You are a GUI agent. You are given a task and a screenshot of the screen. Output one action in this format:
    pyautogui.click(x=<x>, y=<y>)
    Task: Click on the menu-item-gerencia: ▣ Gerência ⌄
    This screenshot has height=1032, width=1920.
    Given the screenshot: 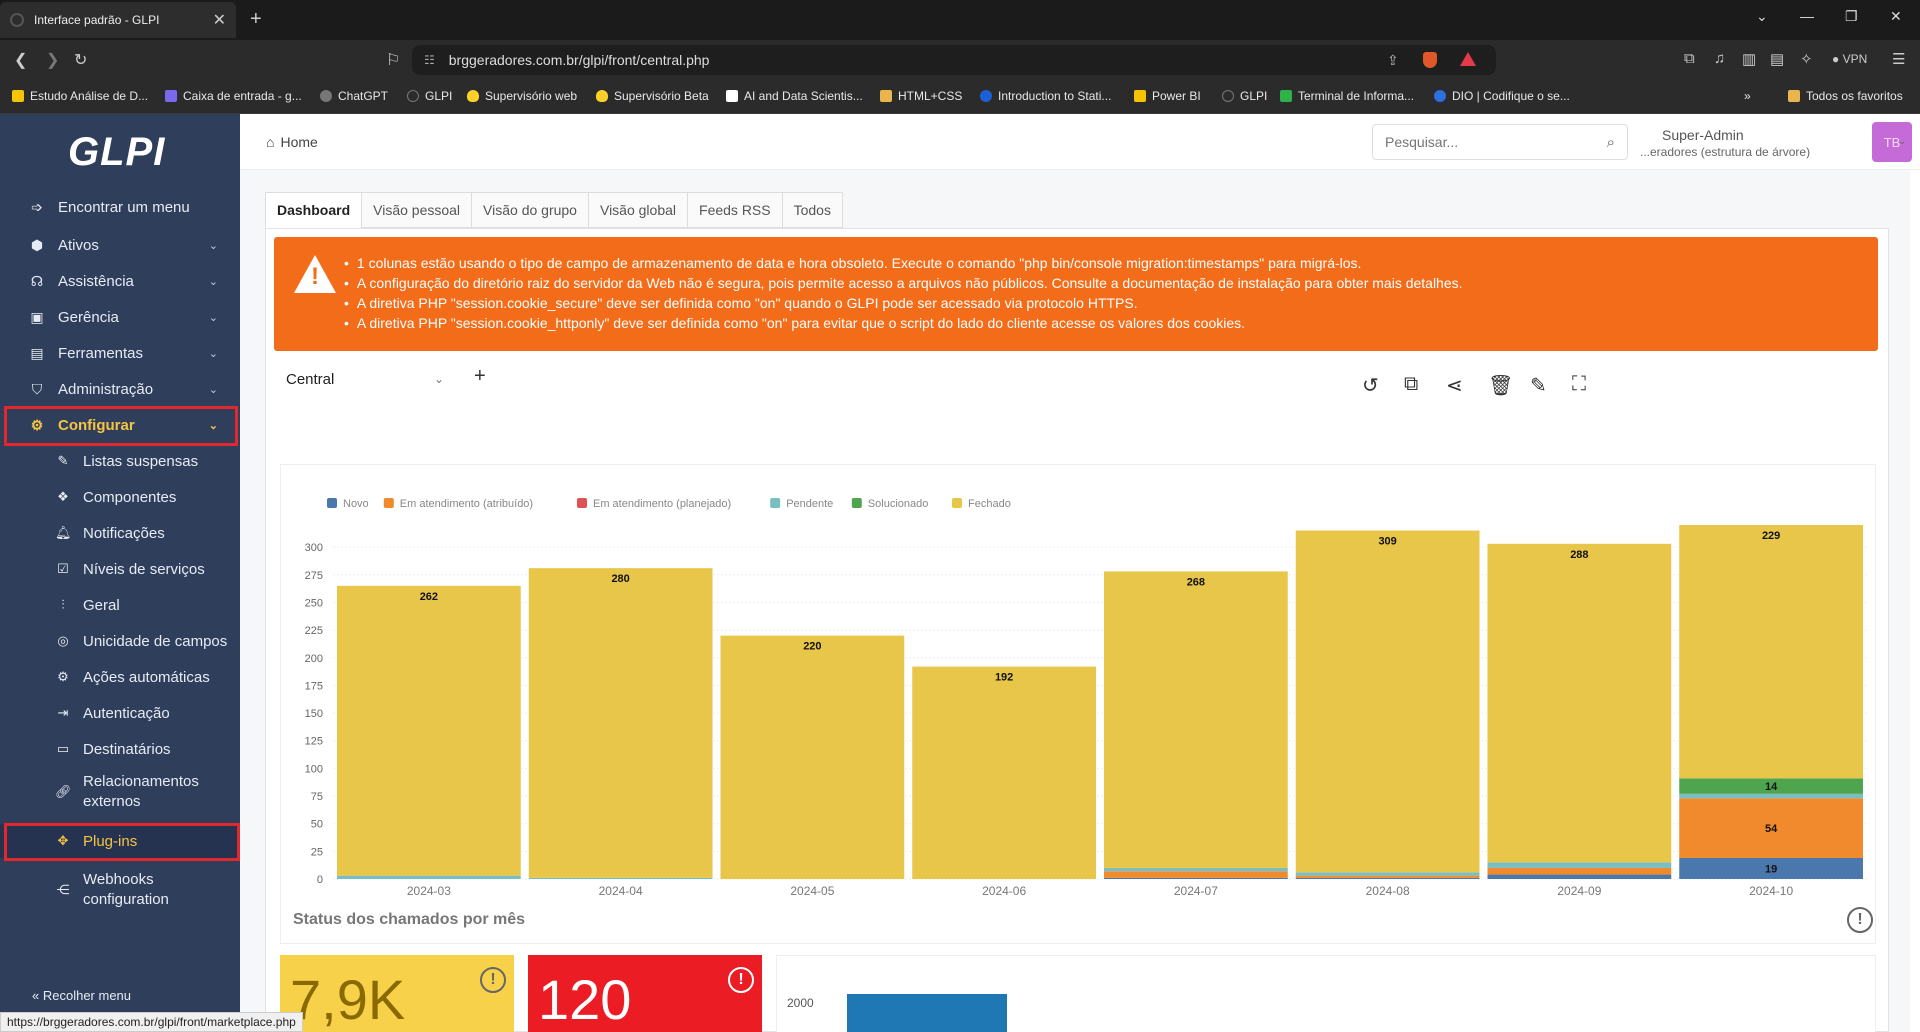 What is the action you would take?
    pyautogui.click(x=120, y=317)
    